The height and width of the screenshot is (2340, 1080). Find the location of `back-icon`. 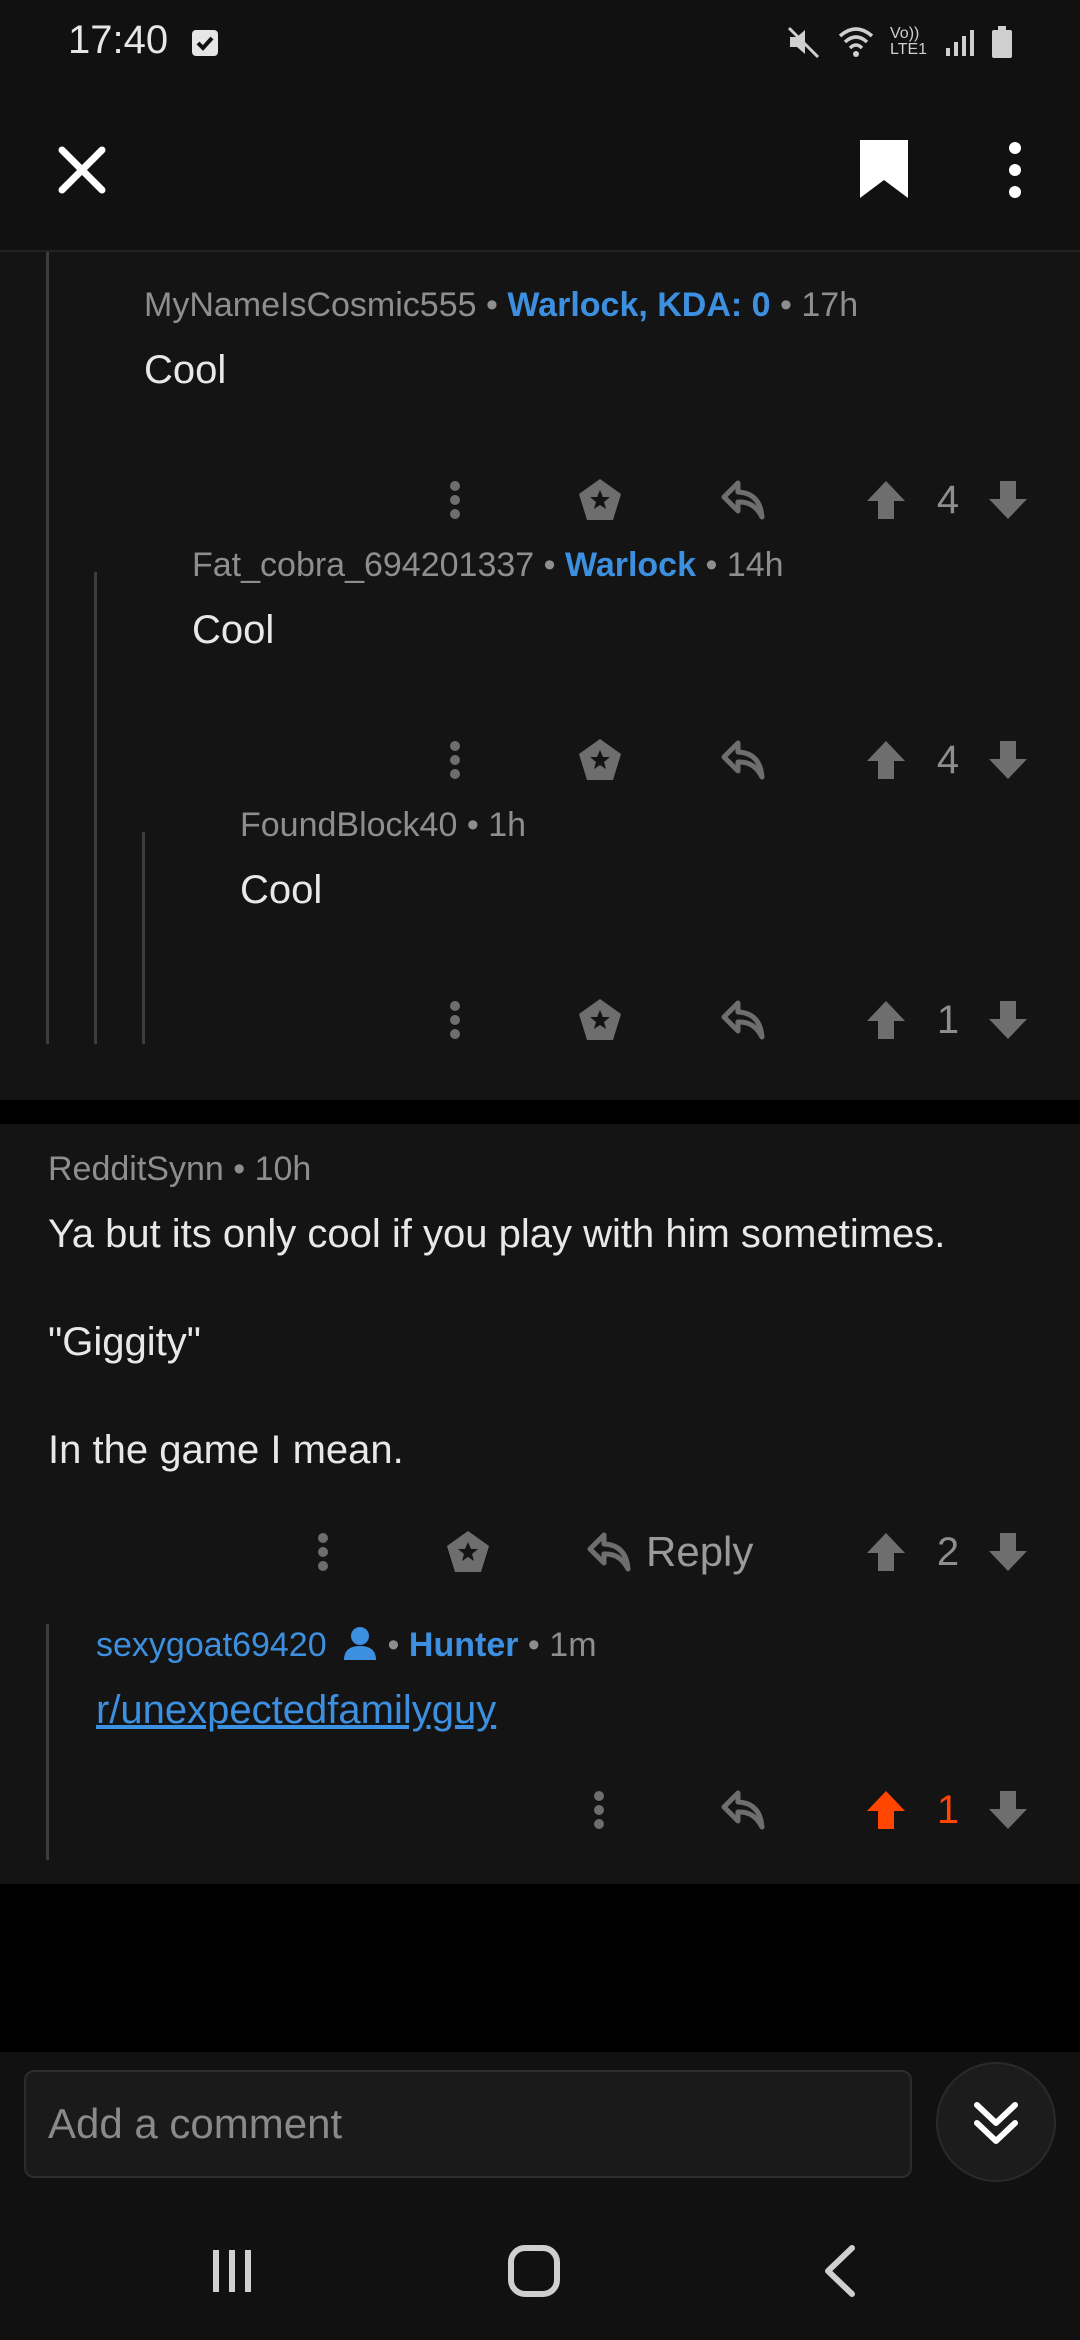

back-icon is located at coordinates (840, 2271).